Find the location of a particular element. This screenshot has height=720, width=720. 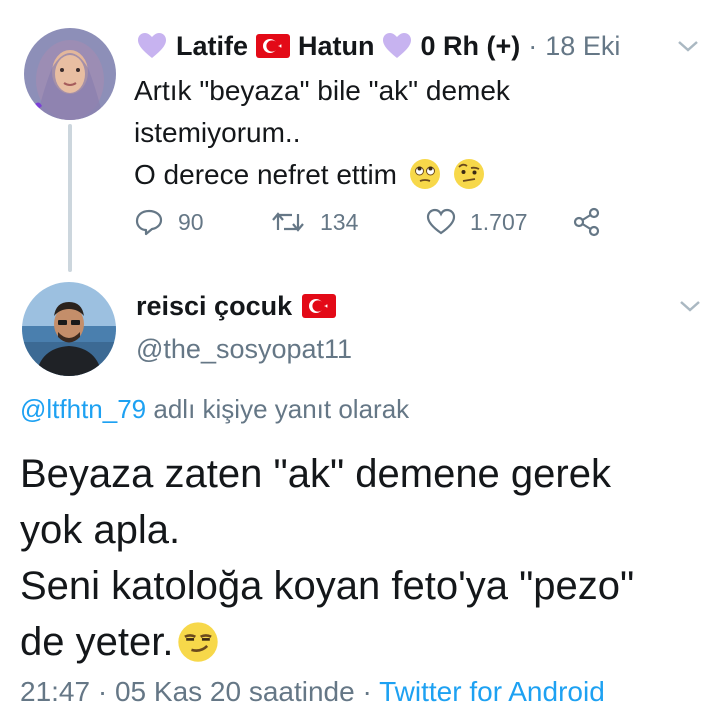

tweet-text-line: yok apla. is located at coordinates (100, 530).